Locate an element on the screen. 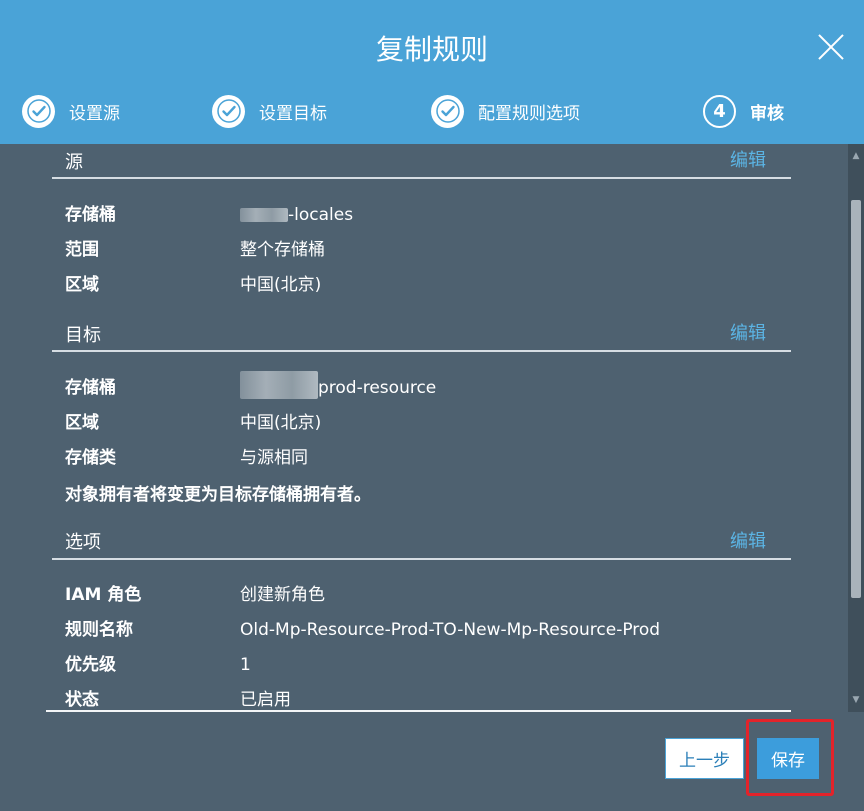  options-priority-row: 优先级 1 is located at coordinates (158, 662).